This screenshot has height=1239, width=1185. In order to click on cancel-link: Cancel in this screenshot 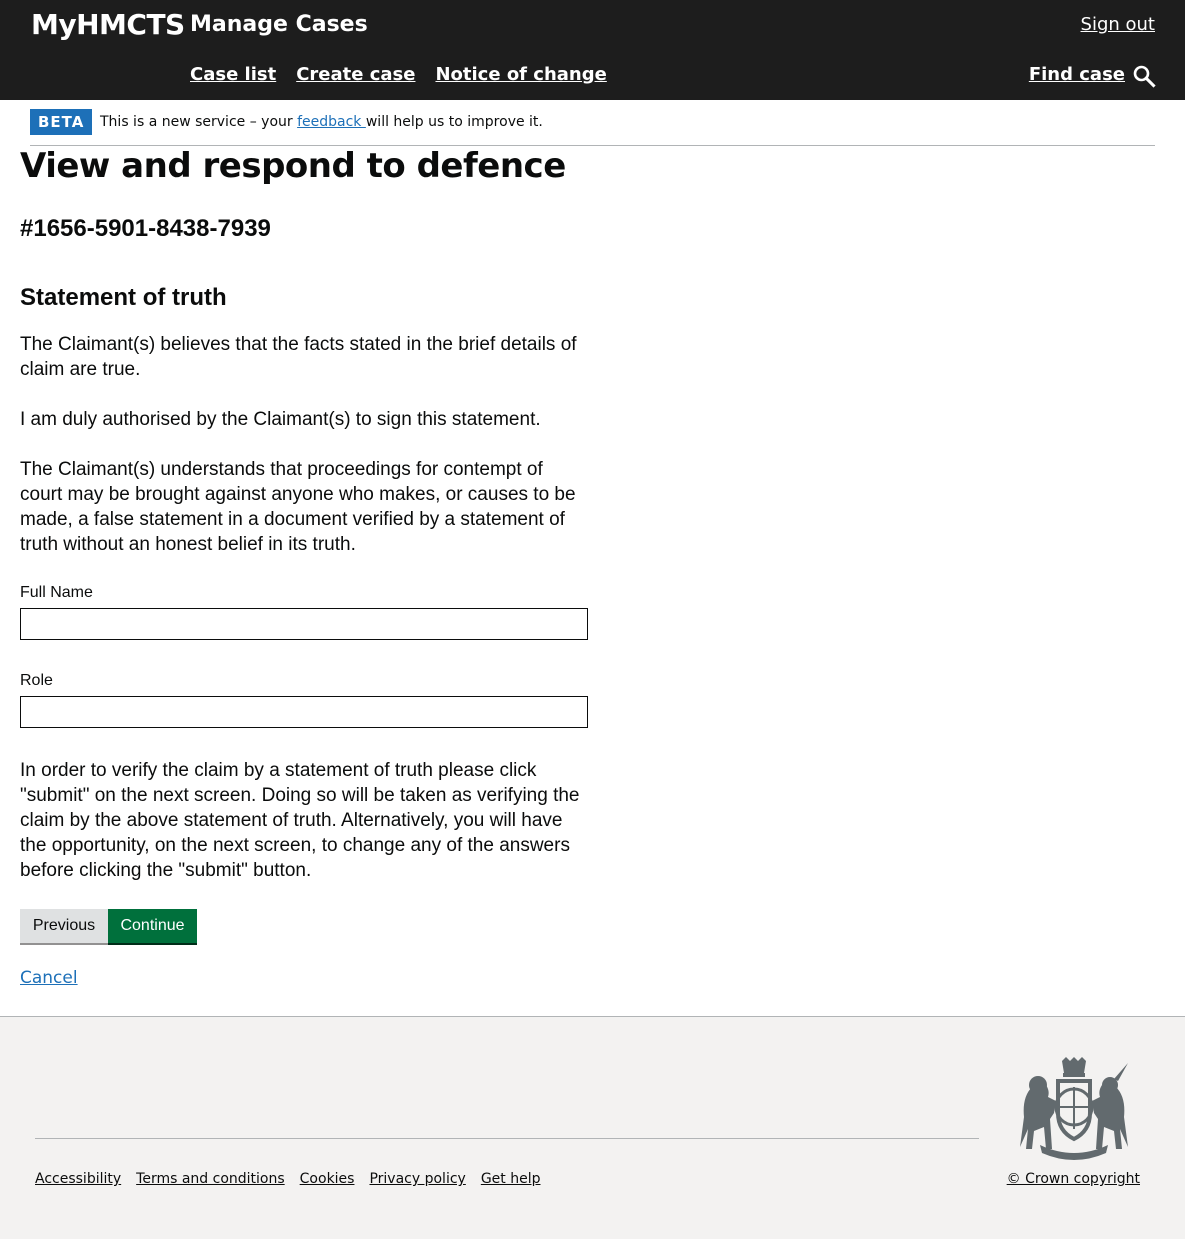, I will do `click(49, 978)`.